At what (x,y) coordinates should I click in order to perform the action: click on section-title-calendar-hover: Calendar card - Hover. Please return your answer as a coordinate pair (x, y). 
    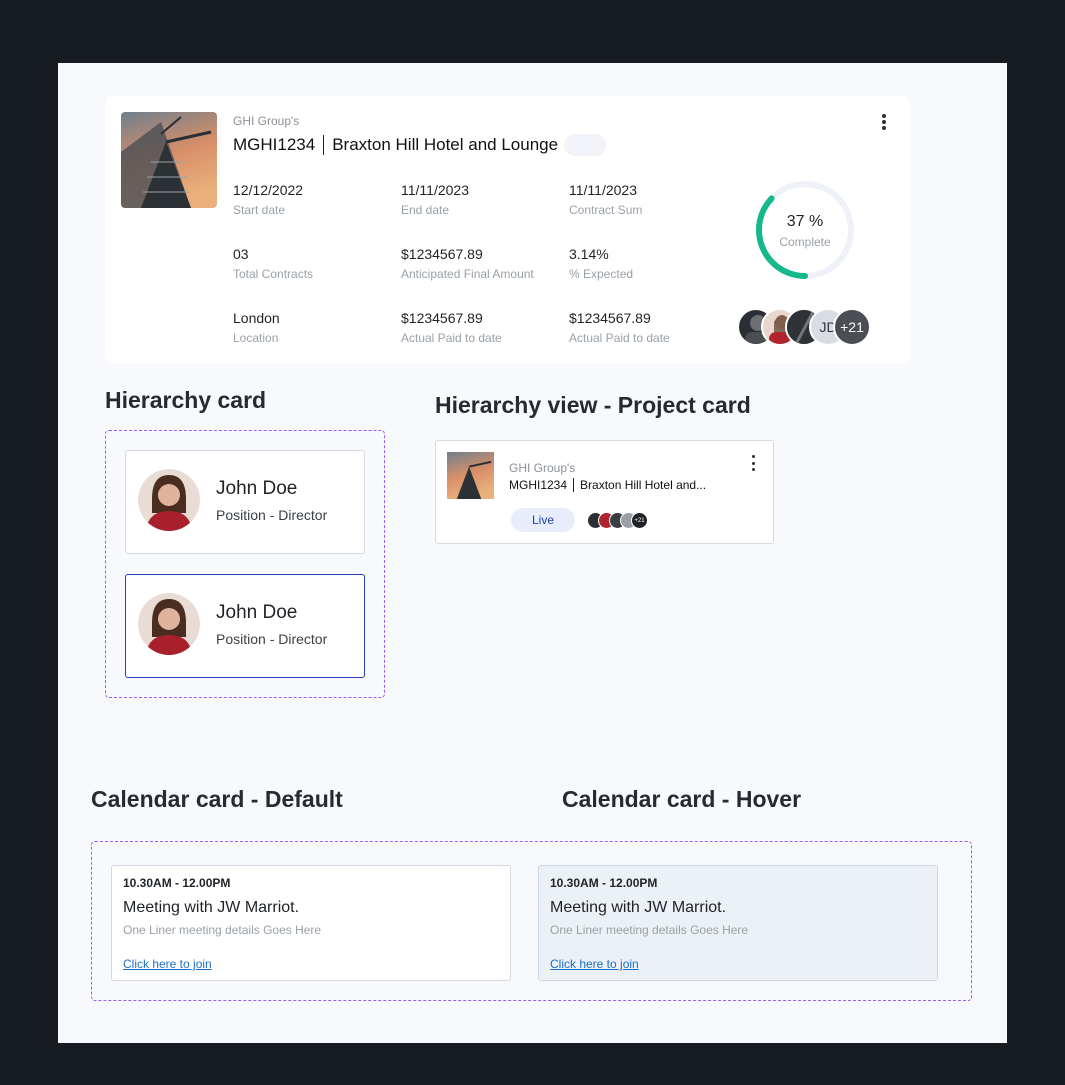
    Looking at the image, I should click on (682, 799).